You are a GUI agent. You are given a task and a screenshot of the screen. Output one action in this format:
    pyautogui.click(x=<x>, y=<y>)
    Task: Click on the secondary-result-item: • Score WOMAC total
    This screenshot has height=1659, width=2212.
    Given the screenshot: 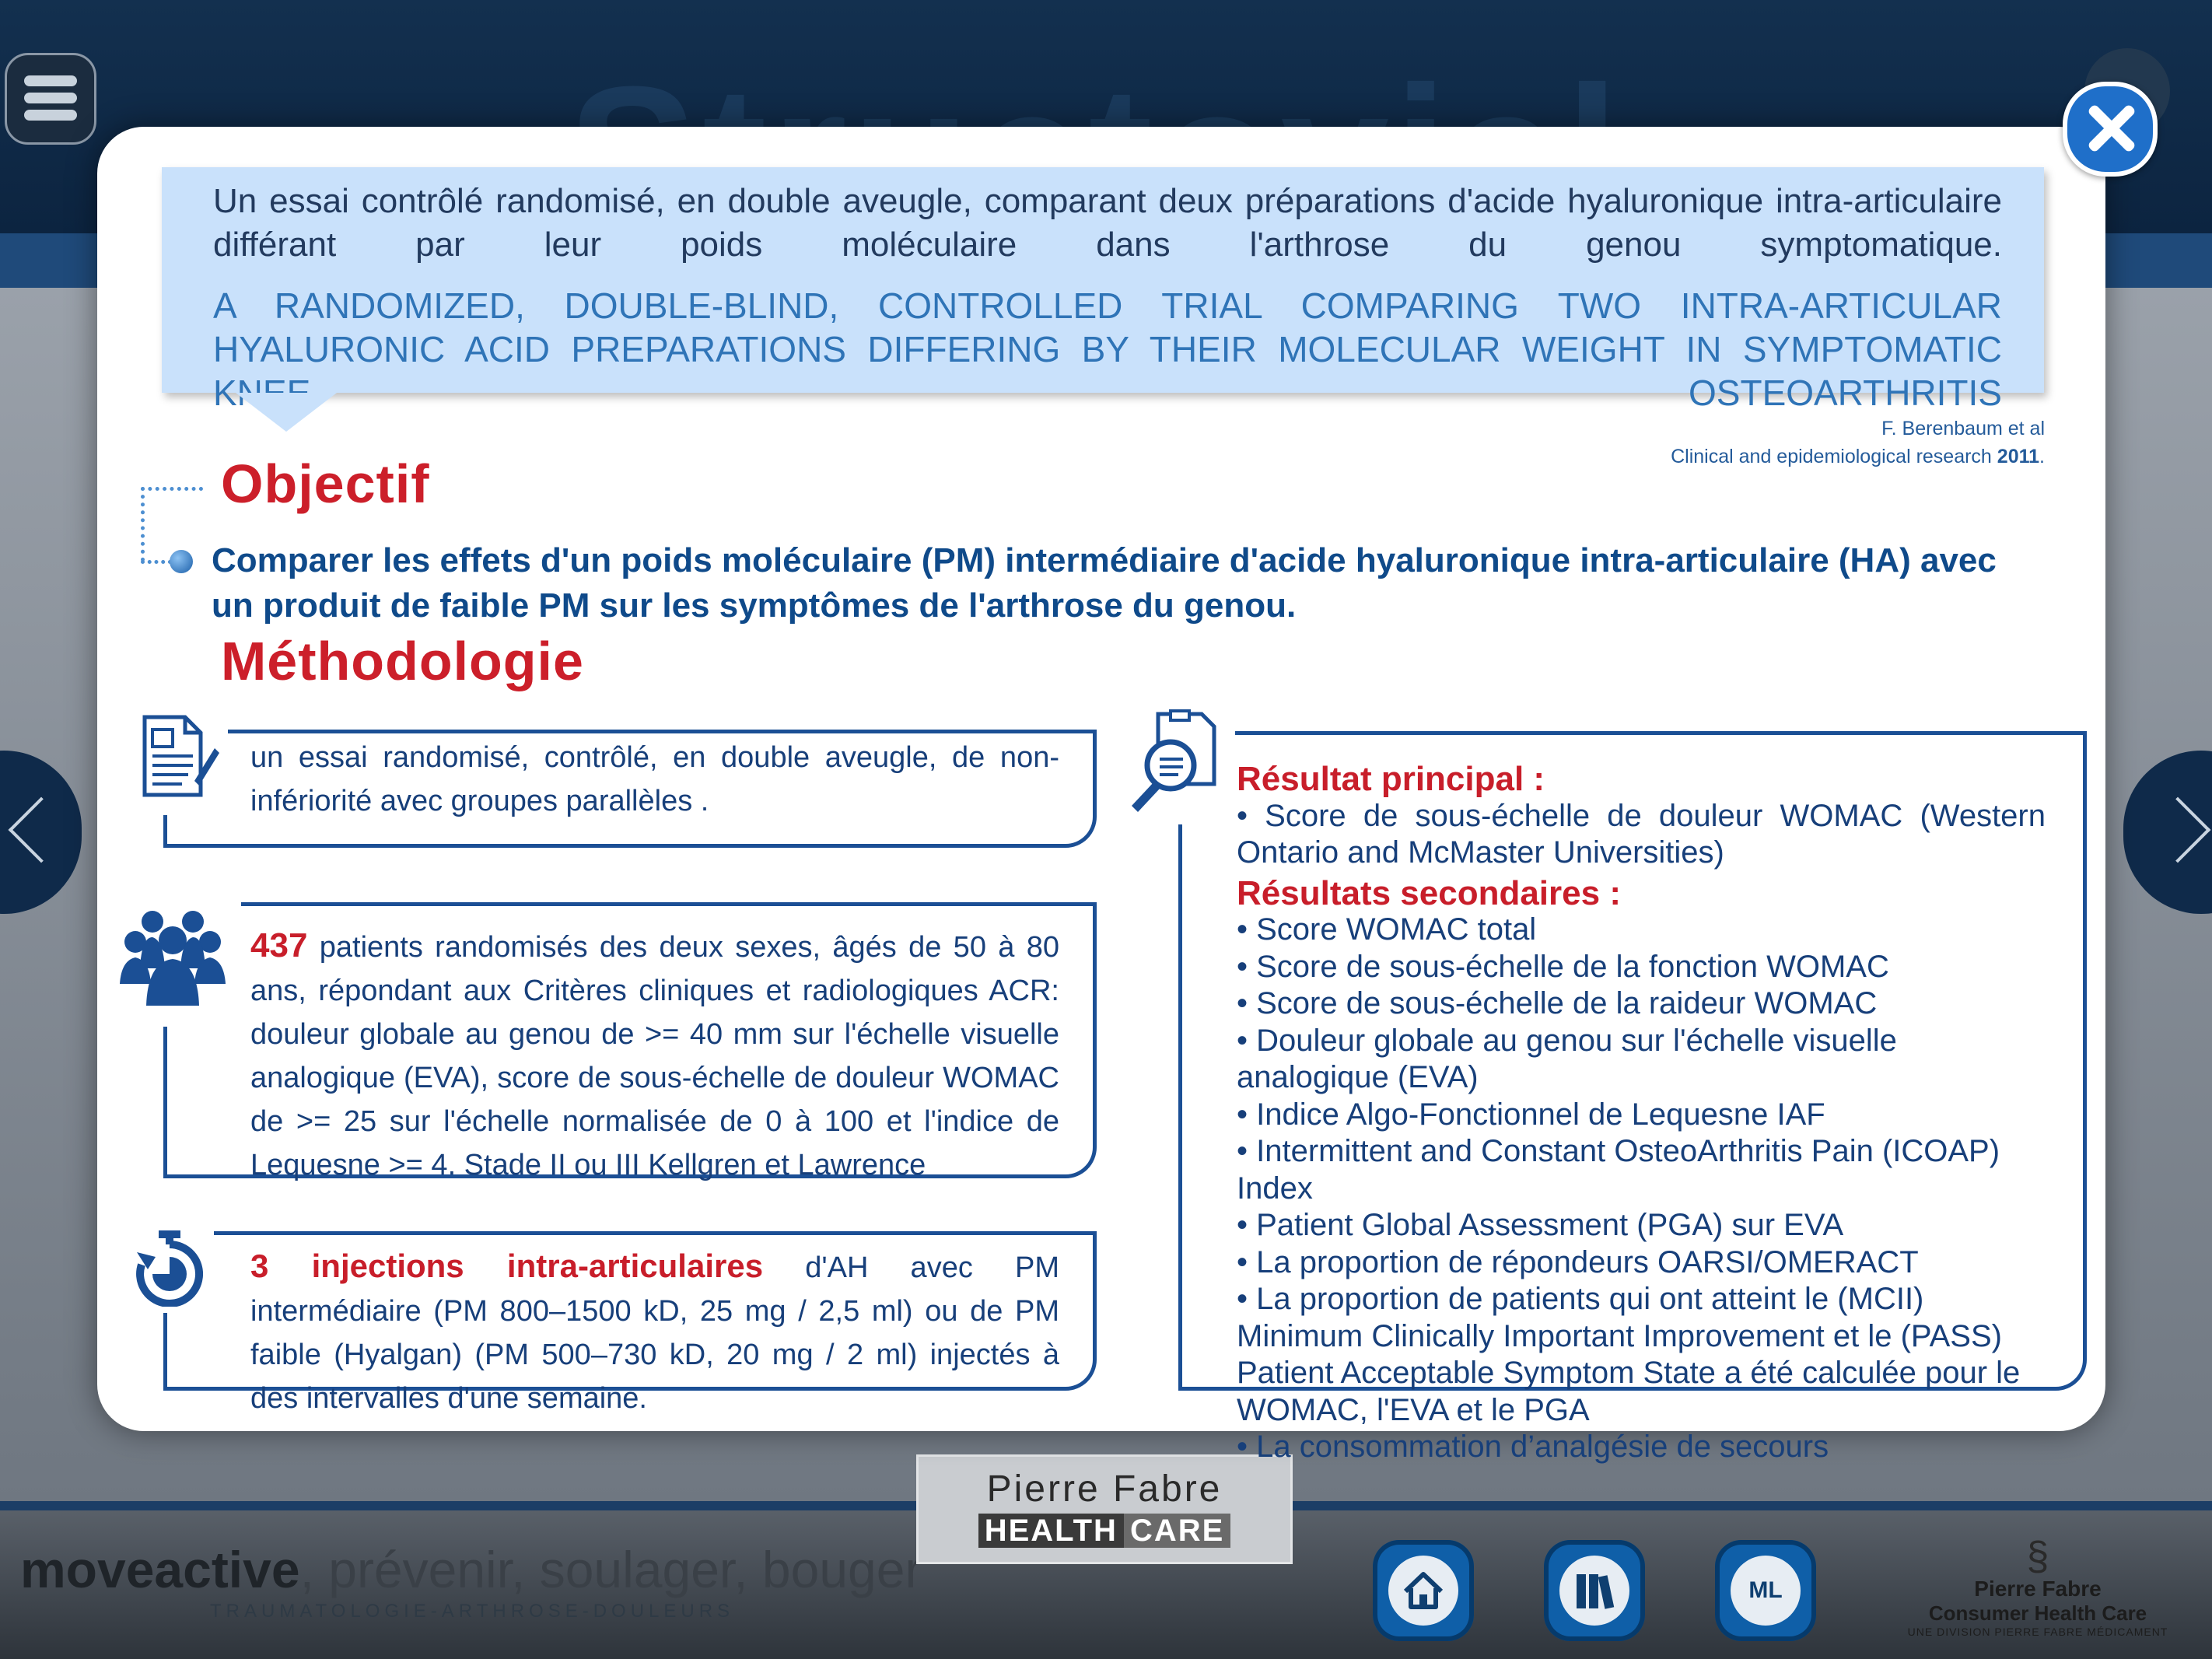 What is the action you would take?
    pyautogui.click(x=1387, y=930)
    